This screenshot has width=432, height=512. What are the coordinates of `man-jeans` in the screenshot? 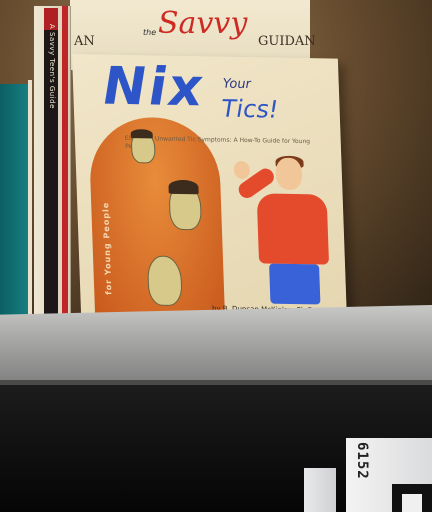 It's located at (295, 284).